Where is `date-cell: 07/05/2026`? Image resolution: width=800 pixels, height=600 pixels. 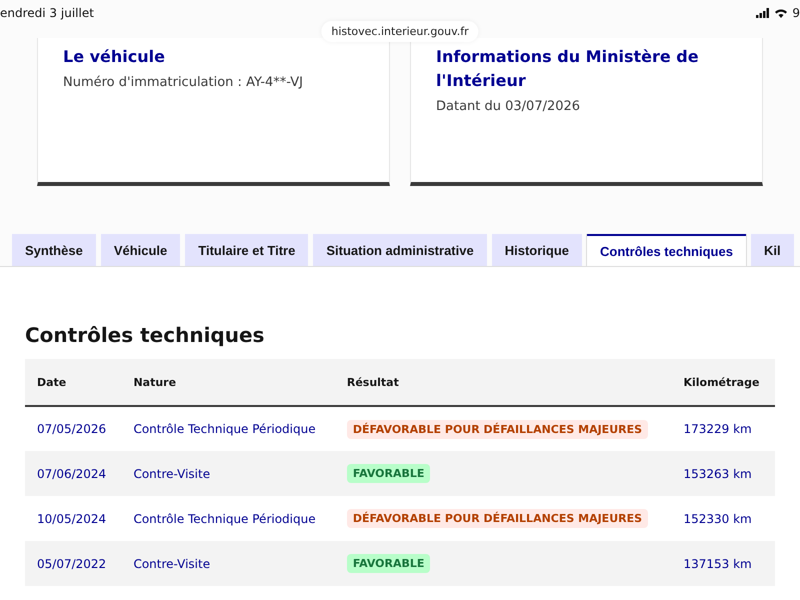 date-cell: 07/05/2026 is located at coordinates (73, 428).